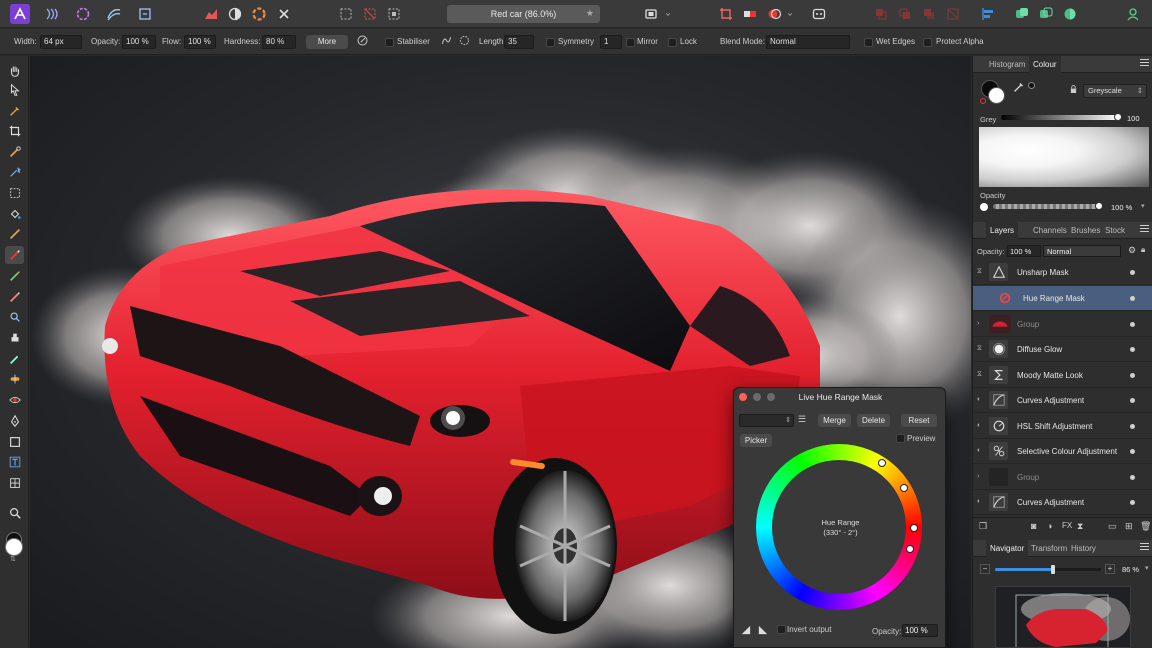 The width and height of the screenshot is (1152, 648). Describe the element at coordinates (14, 90) in the screenshot. I see `move-tool-icon` at that location.